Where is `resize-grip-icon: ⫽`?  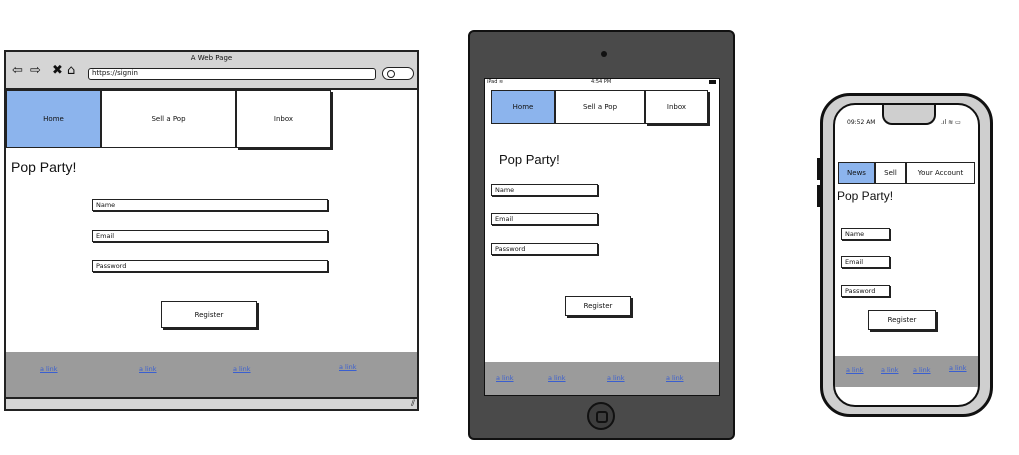 resize-grip-icon: ⫽ is located at coordinates (413, 404).